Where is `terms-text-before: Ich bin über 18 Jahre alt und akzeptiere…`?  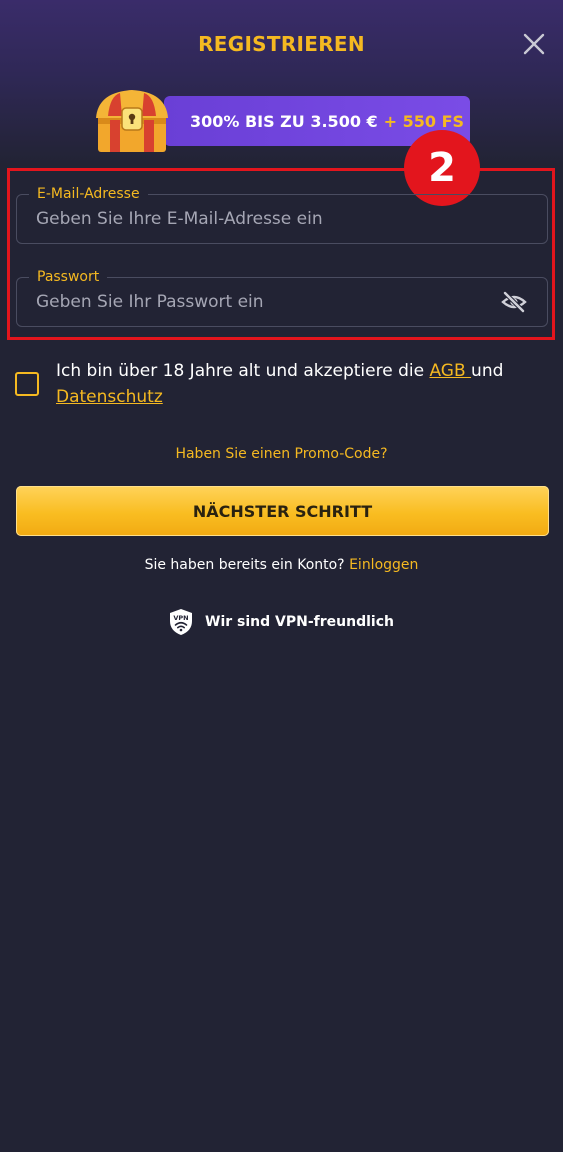
terms-text-before: Ich bin über 18 Jahre alt und akzeptiere… is located at coordinates (243, 371).